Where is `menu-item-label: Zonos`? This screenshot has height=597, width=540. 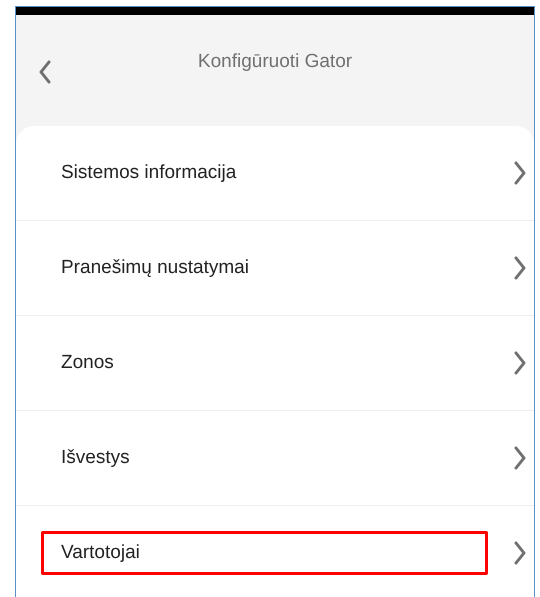 menu-item-label: Zonos is located at coordinates (87, 363).